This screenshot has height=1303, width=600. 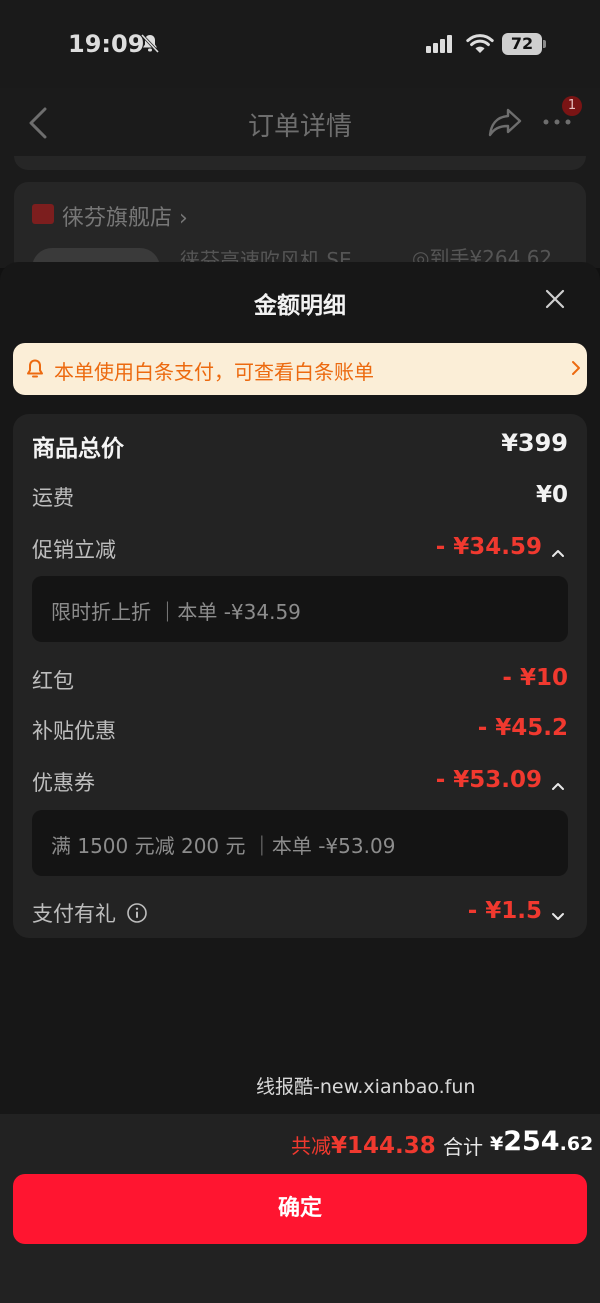 I want to click on bottom-bar: 共减¥144.38 合计 ¥254.62 确定, so click(x=300, y=1208).